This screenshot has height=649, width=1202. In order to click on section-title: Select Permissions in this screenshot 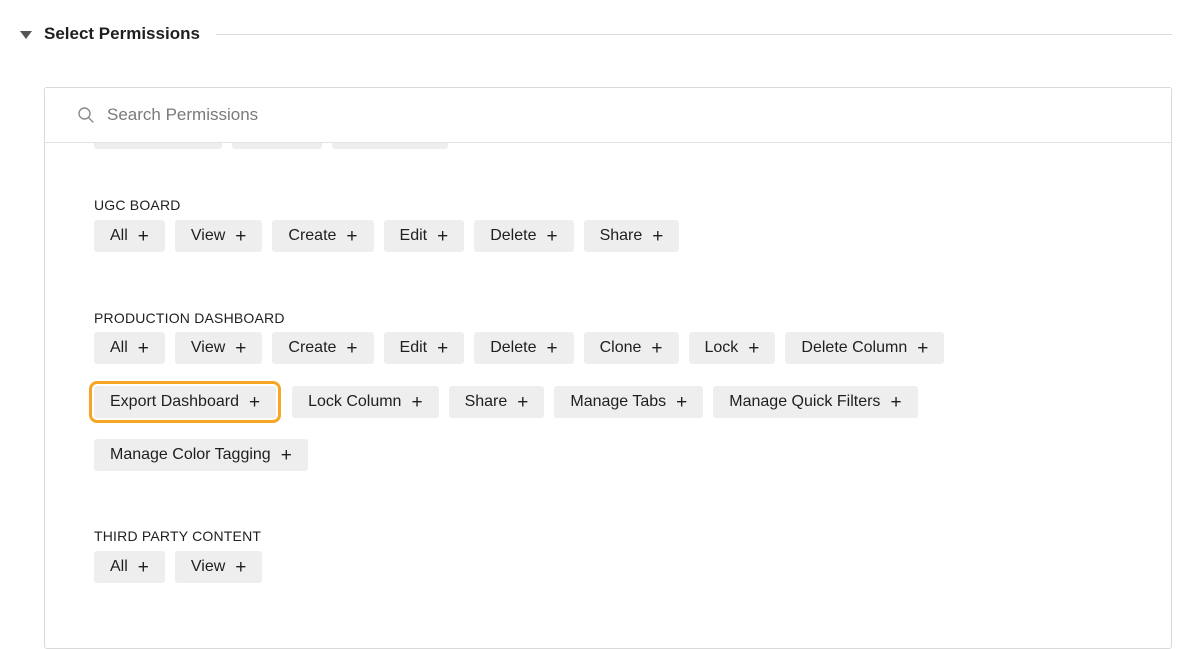, I will do `click(122, 33)`.